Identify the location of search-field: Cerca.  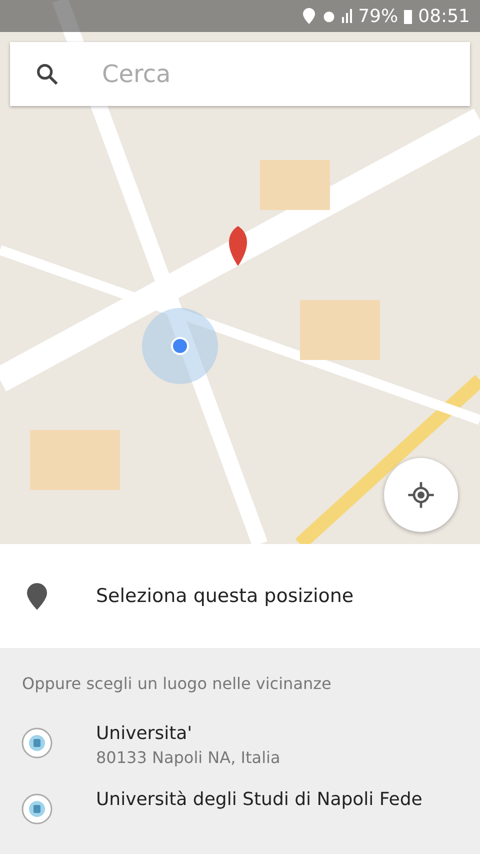
(285, 74).